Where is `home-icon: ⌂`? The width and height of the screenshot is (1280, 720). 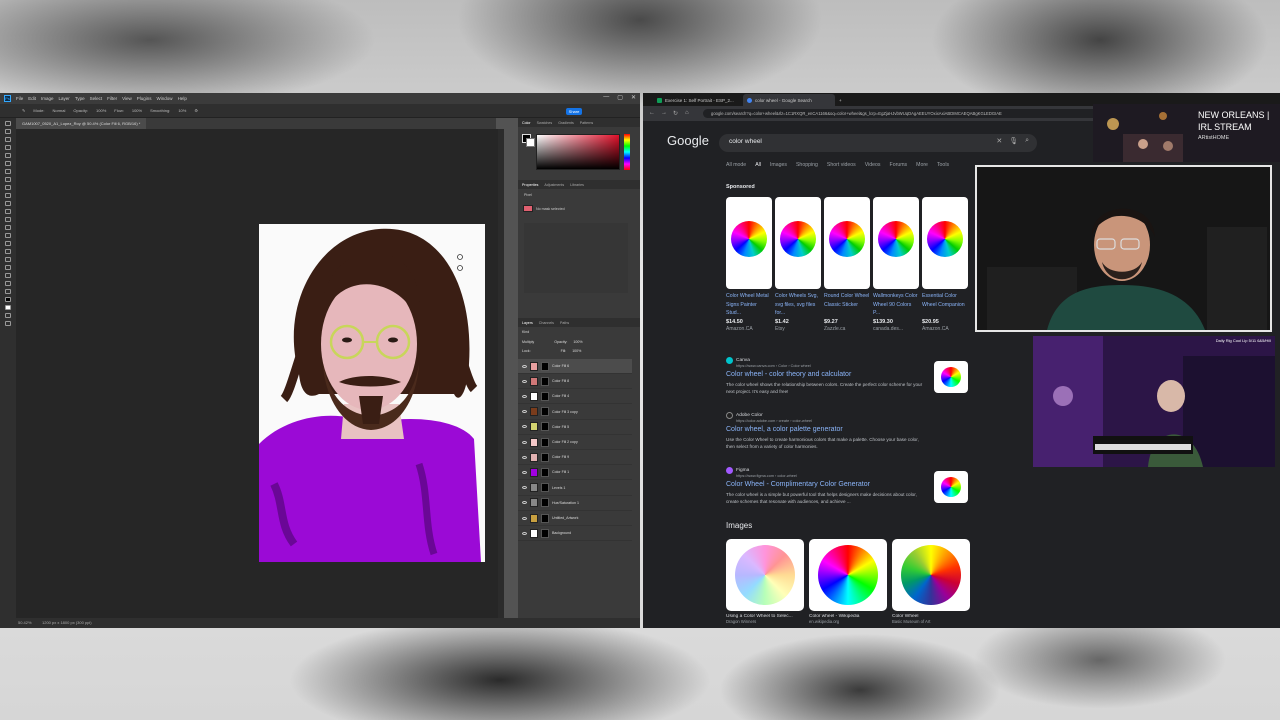
home-icon: ⌂ is located at coordinates (687, 113).